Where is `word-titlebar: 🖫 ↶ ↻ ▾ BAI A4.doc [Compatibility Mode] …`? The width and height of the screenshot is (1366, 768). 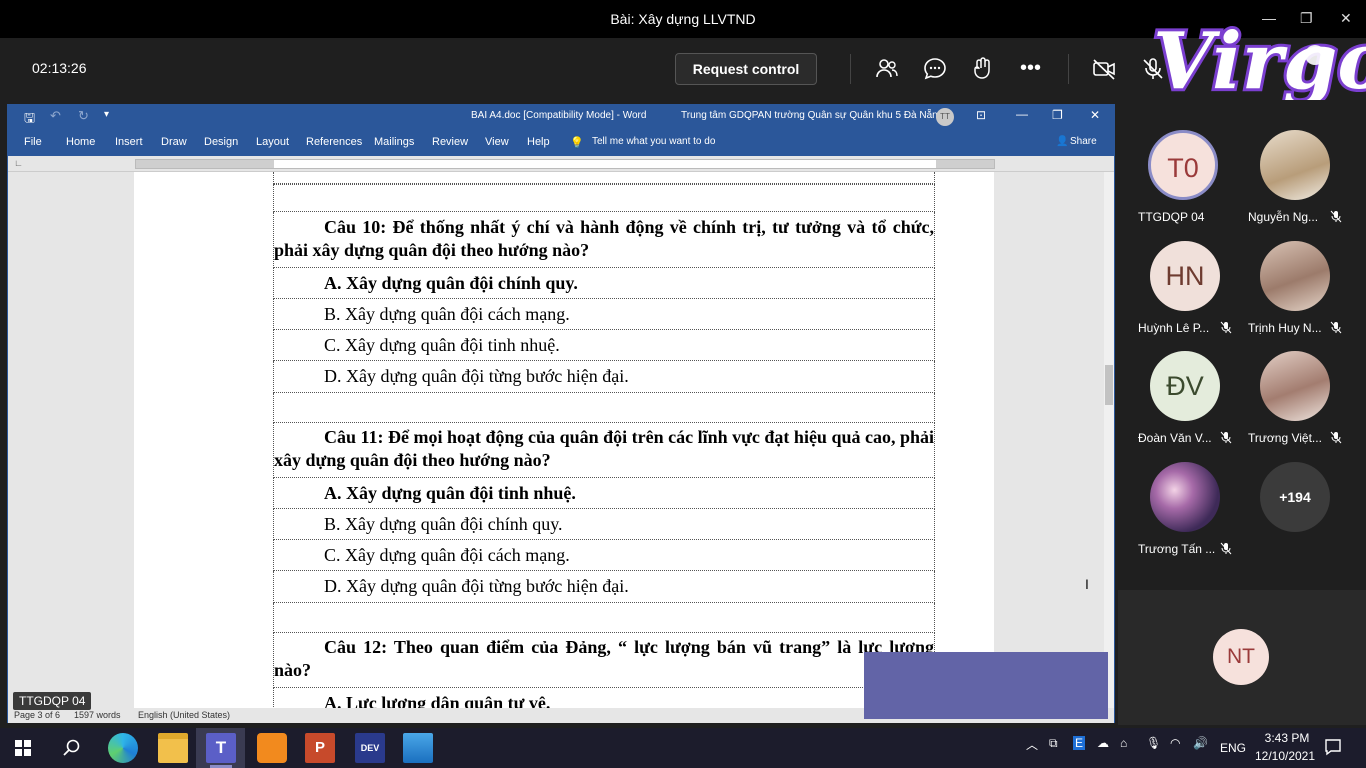 word-titlebar: 🖫 ↶ ↻ ▾ BAI A4.doc [Compatibility Mode] … is located at coordinates (561, 117).